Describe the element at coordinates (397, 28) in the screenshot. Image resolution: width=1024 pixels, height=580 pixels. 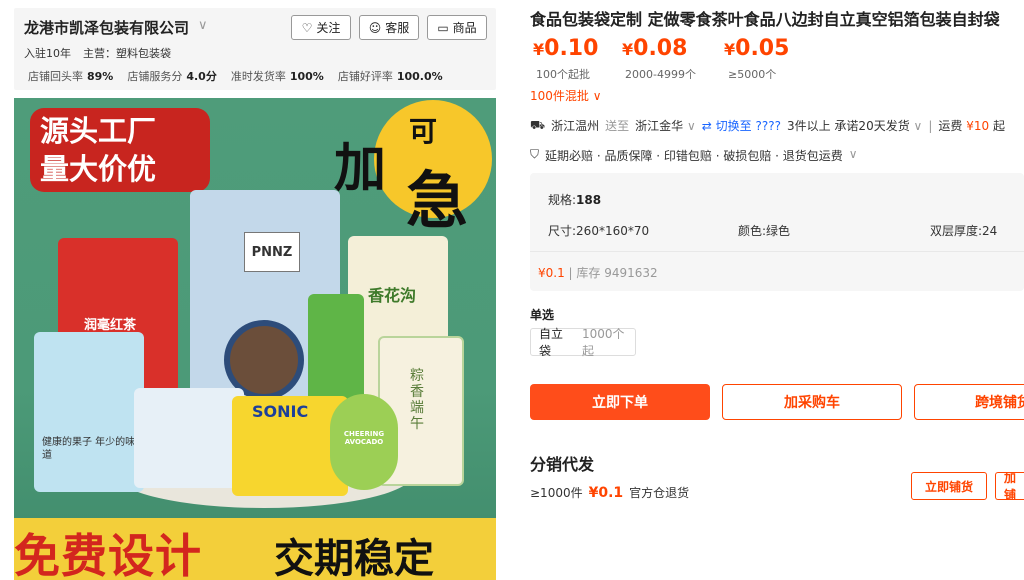
I see `service-label: 客服` at that location.